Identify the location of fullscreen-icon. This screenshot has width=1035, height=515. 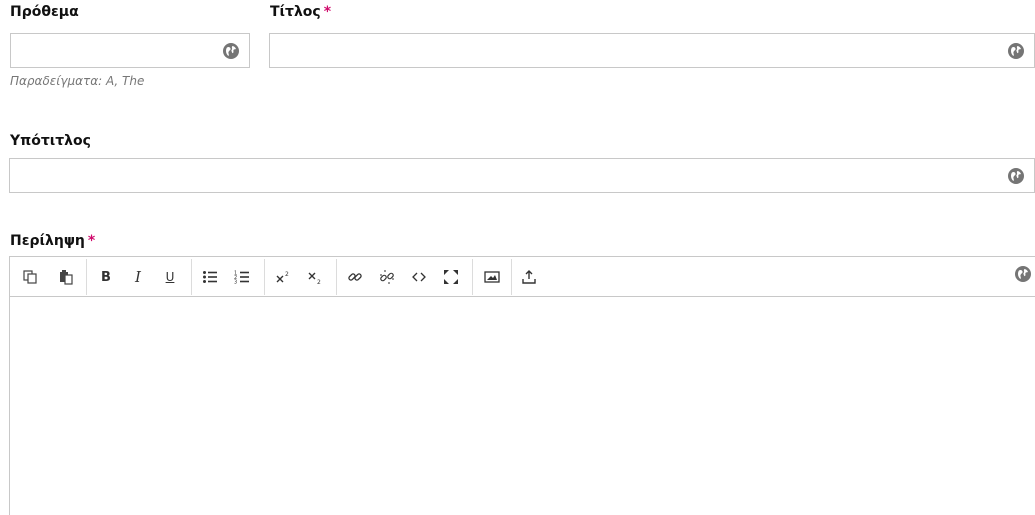
(451, 277).